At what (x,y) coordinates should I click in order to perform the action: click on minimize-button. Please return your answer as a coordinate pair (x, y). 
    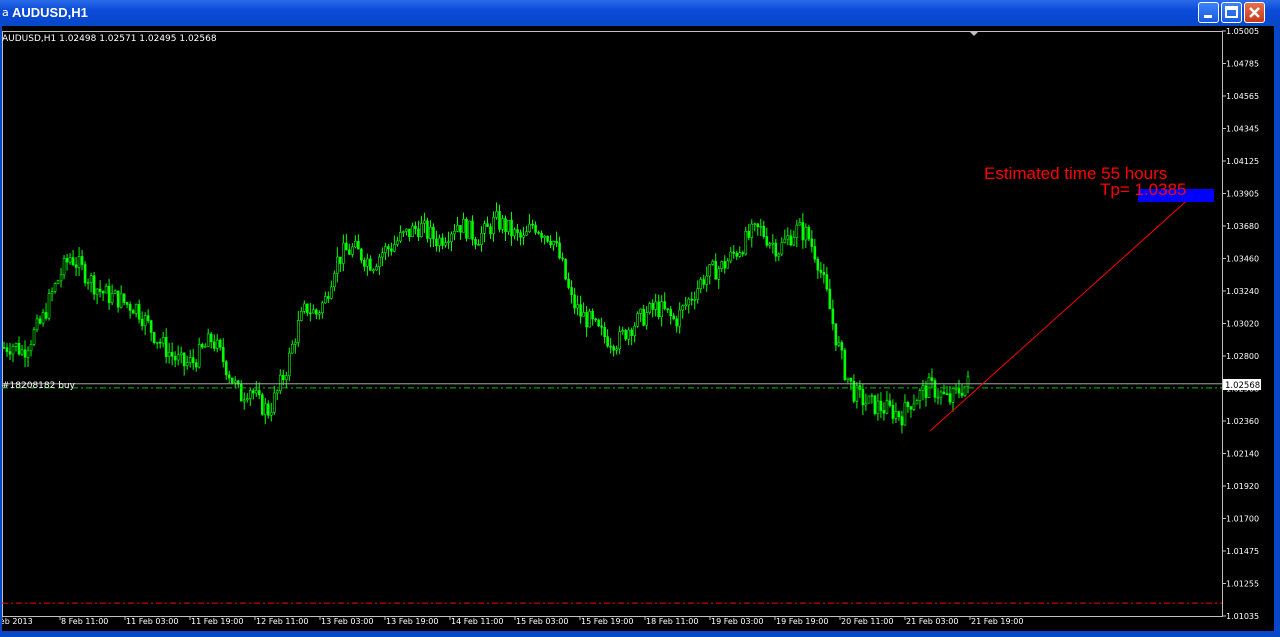
    Looking at the image, I should click on (1208, 12).